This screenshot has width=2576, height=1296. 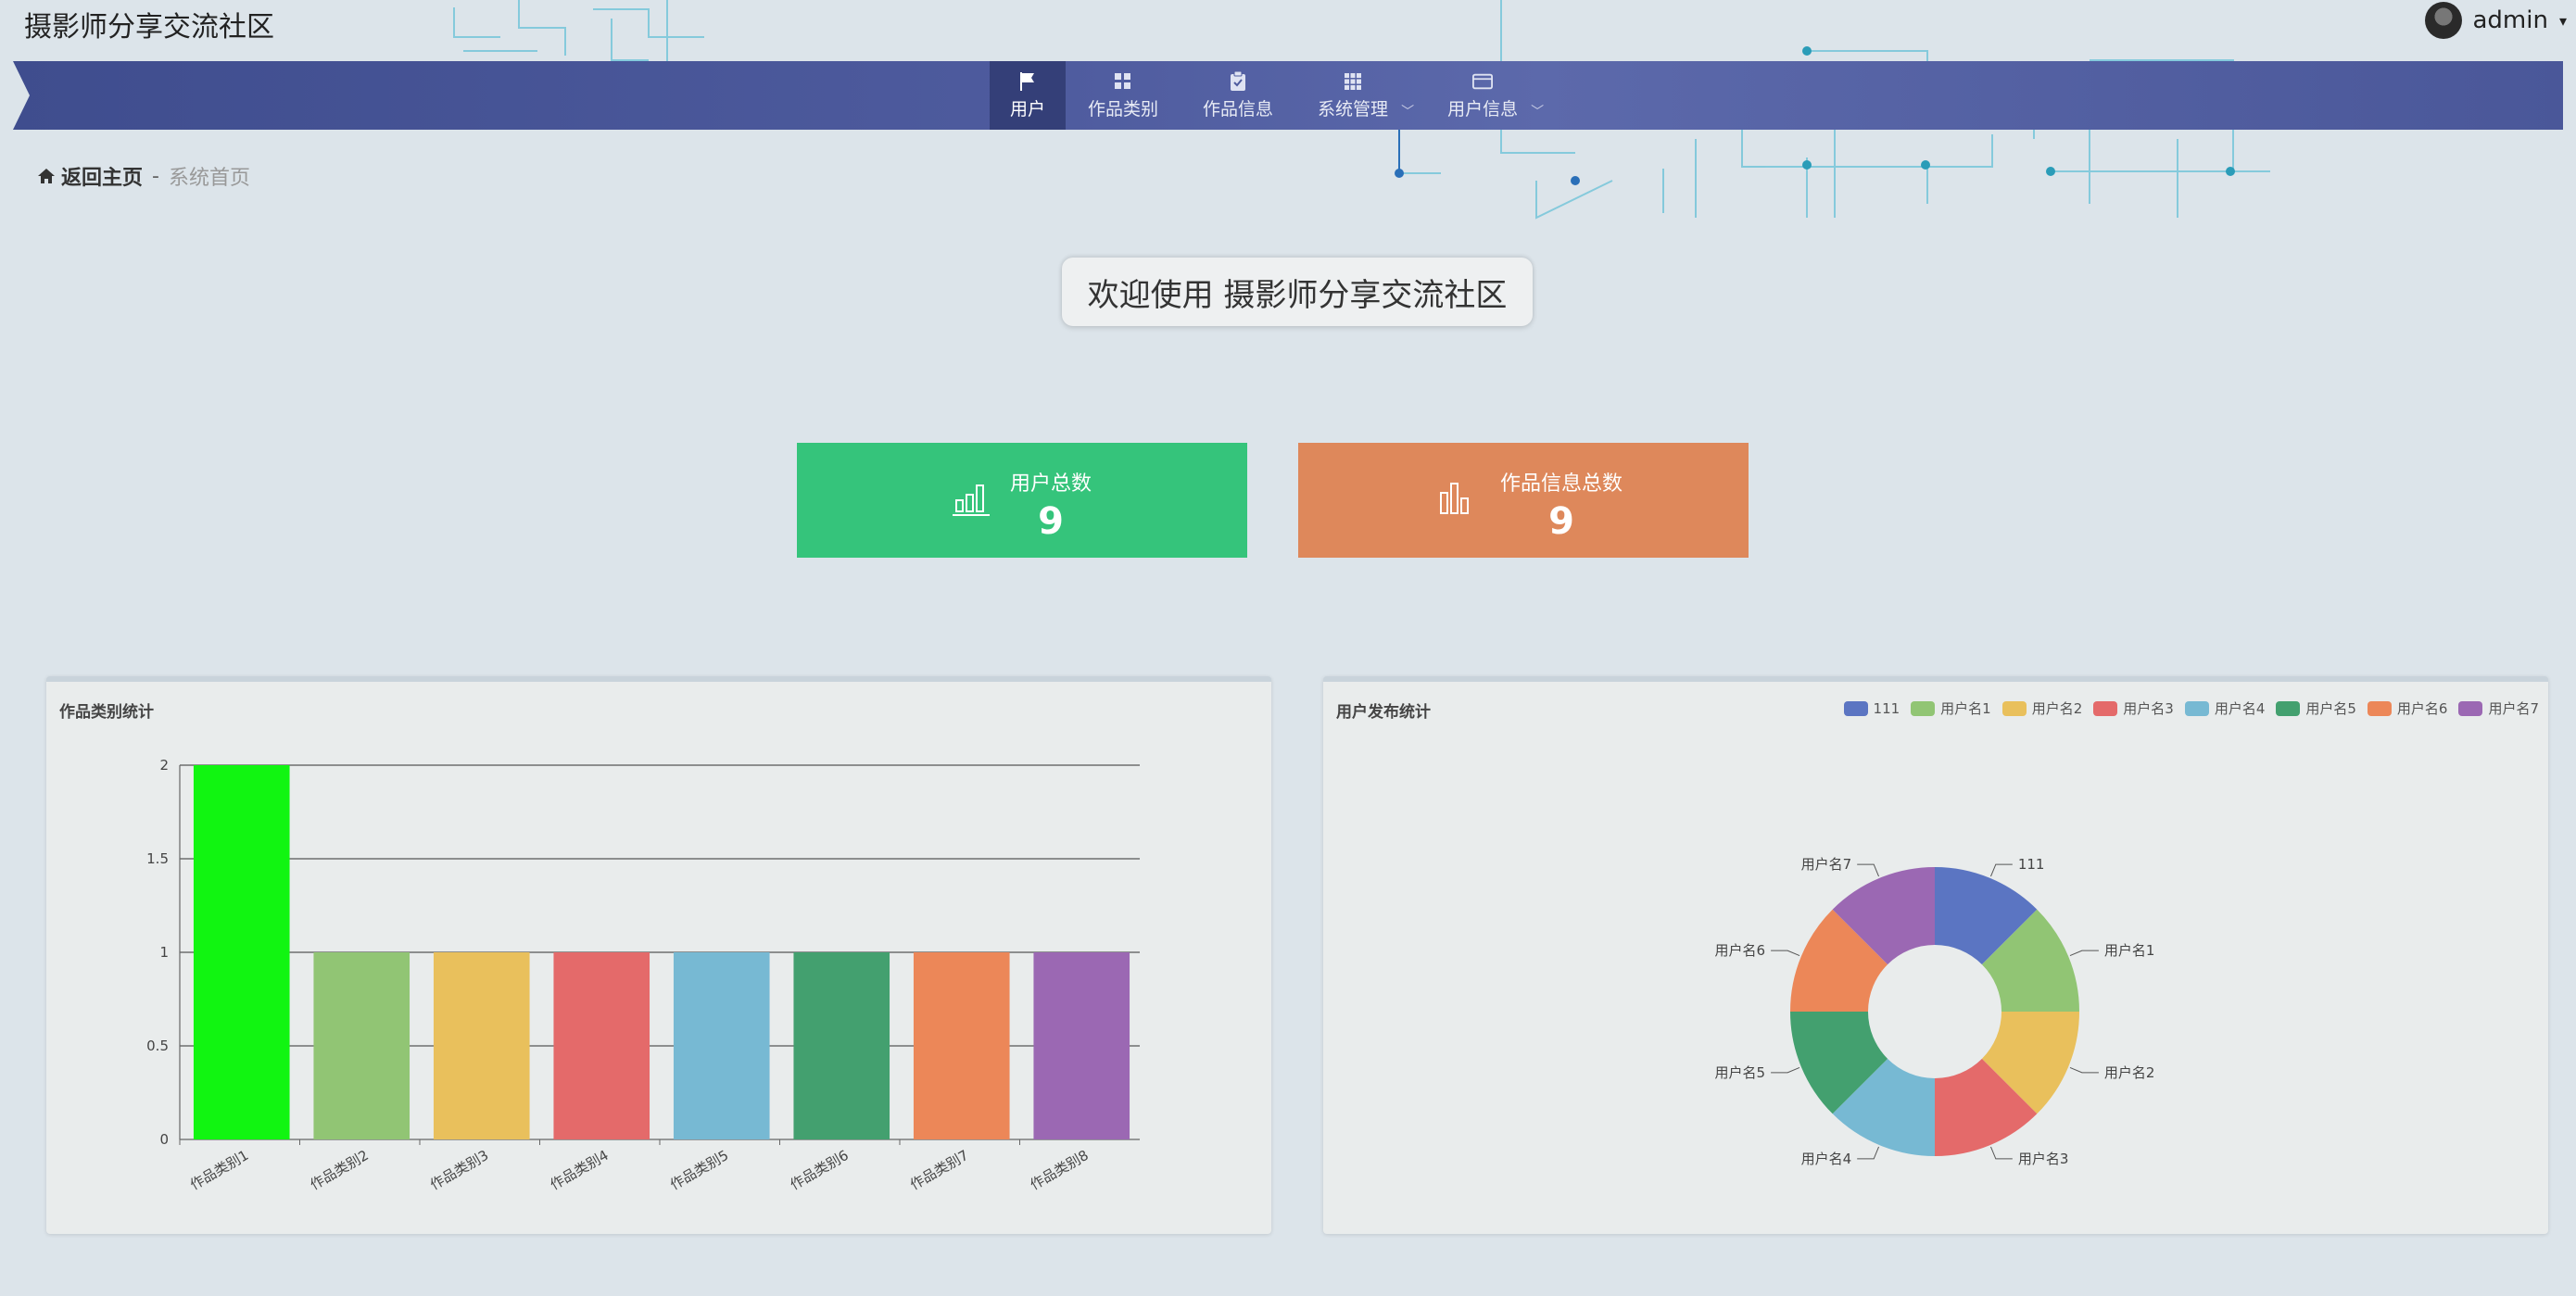 I want to click on breadcrumb-current: 系统首页, so click(x=209, y=178).